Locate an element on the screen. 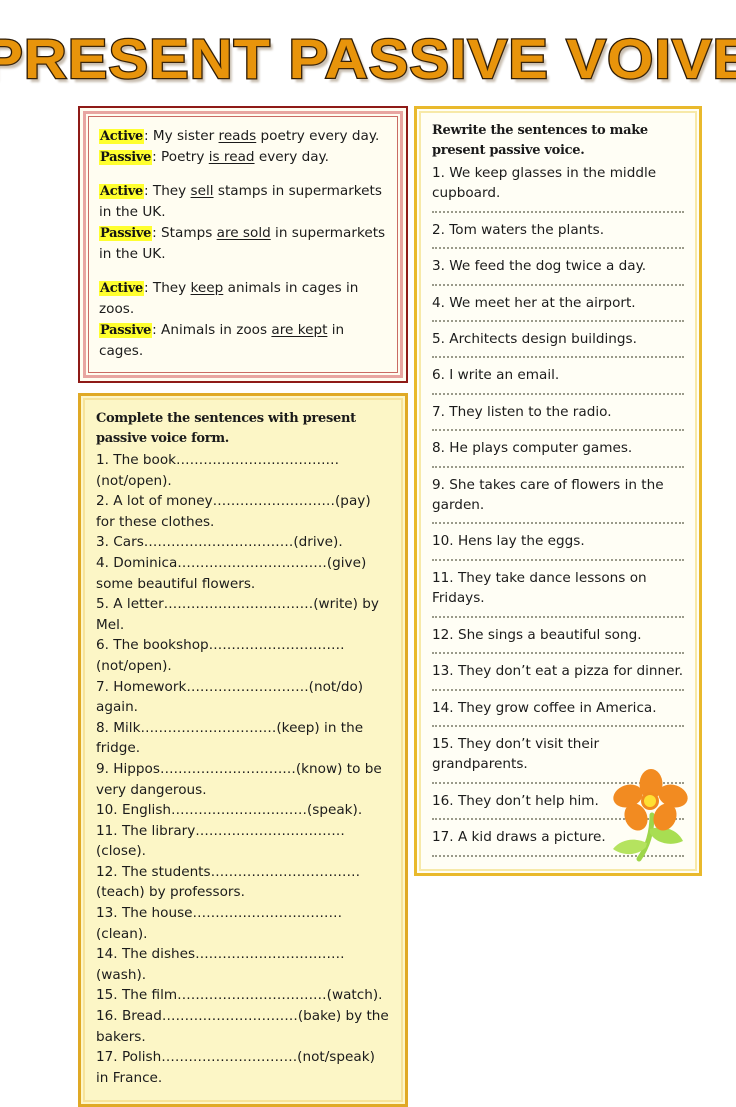  example-passive-verb-3: are kept is located at coordinates (299, 330).